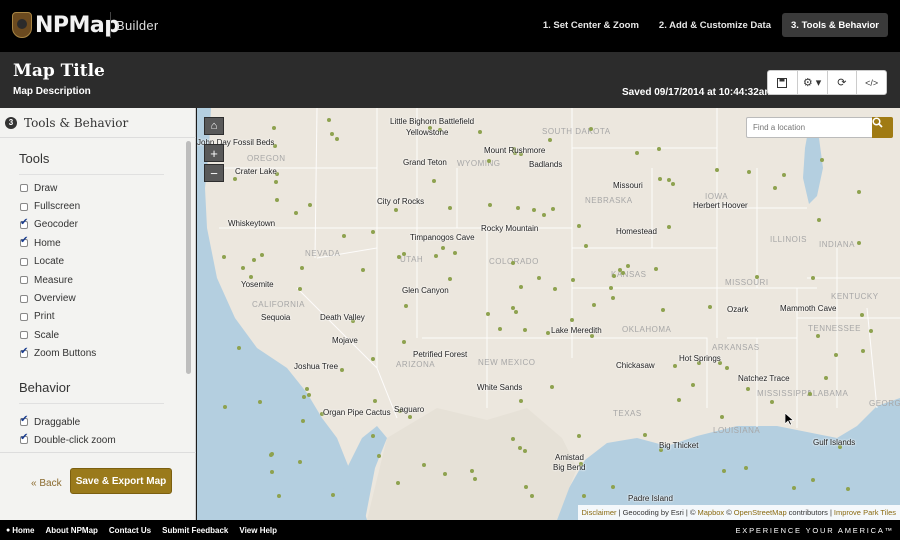 Image resolution: width=900 pixels, height=540 pixels. Describe the element at coordinates (834, 442) in the screenshot. I see `park-label: Gulf Islands` at that location.